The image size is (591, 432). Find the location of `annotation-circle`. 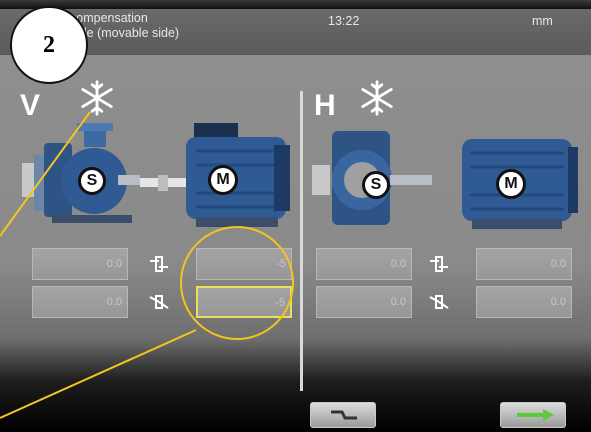

annotation-circle is located at coordinates (237, 283).